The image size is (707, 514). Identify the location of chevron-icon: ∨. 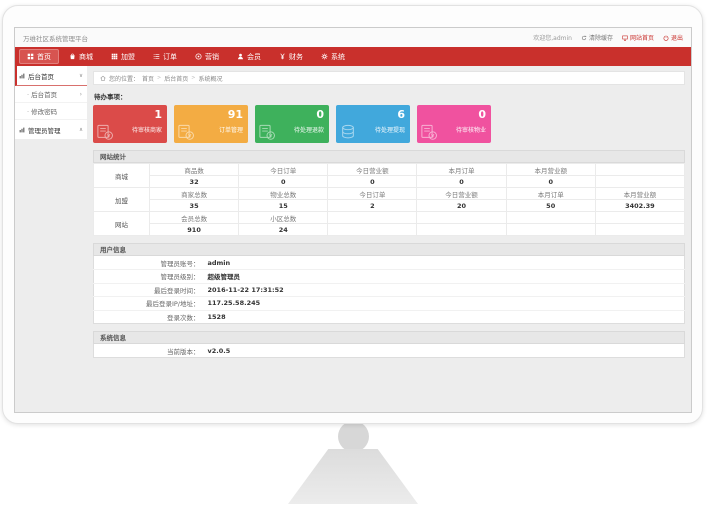
(80, 75).